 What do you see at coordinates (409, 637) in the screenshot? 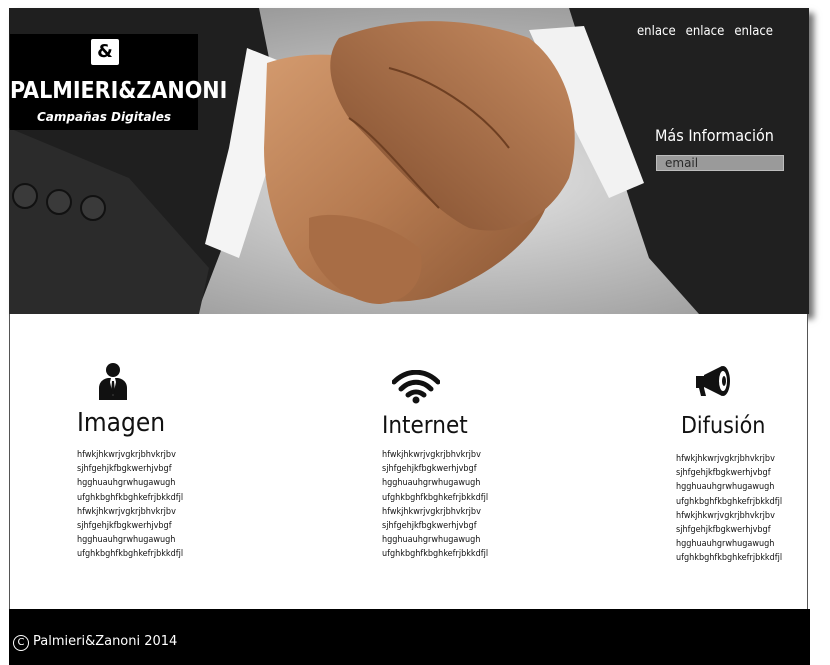
I see `footer: C Palmieri&Zanoni 2014` at bounding box center [409, 637].